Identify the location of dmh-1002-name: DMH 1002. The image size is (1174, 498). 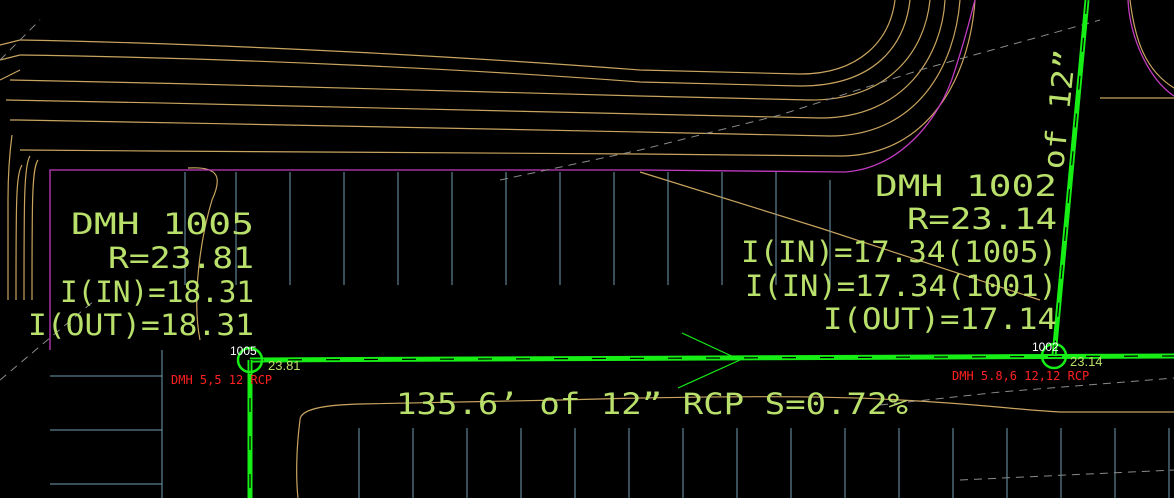
(966, 186).